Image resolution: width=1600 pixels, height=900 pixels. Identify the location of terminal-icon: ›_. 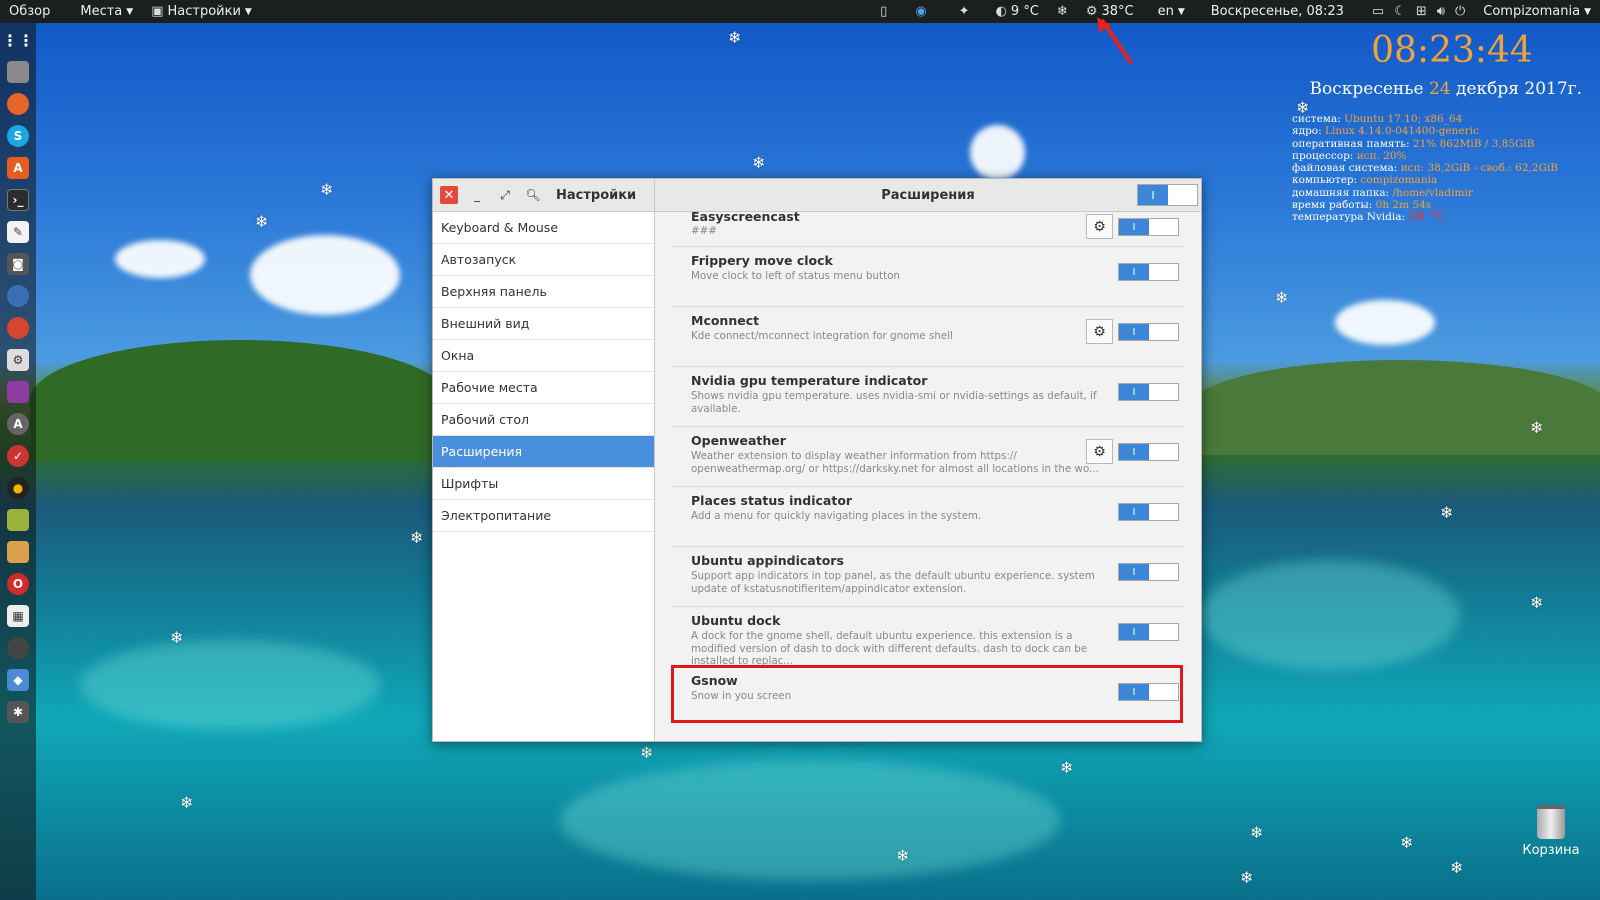
(18, 200).